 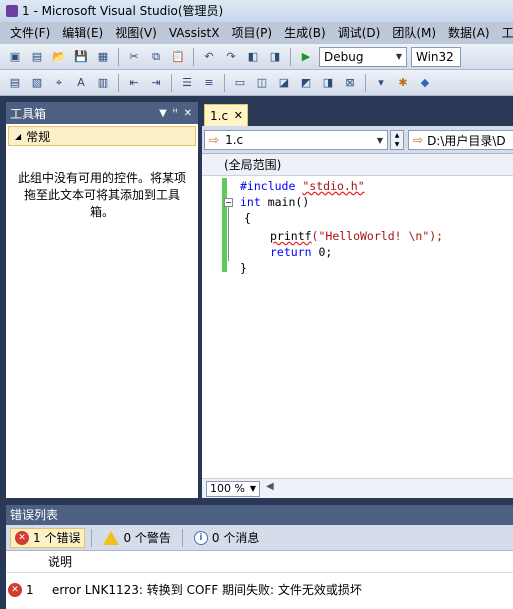 I want to click on splitter-spin-icon: ▲ ▼, so click(x=397, y=140).